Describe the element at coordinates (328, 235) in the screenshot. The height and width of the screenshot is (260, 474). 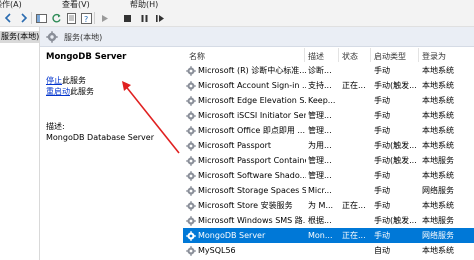
I see `table-row: MongoDB Server Mon... 正在... 手动 网络服务` at that location.